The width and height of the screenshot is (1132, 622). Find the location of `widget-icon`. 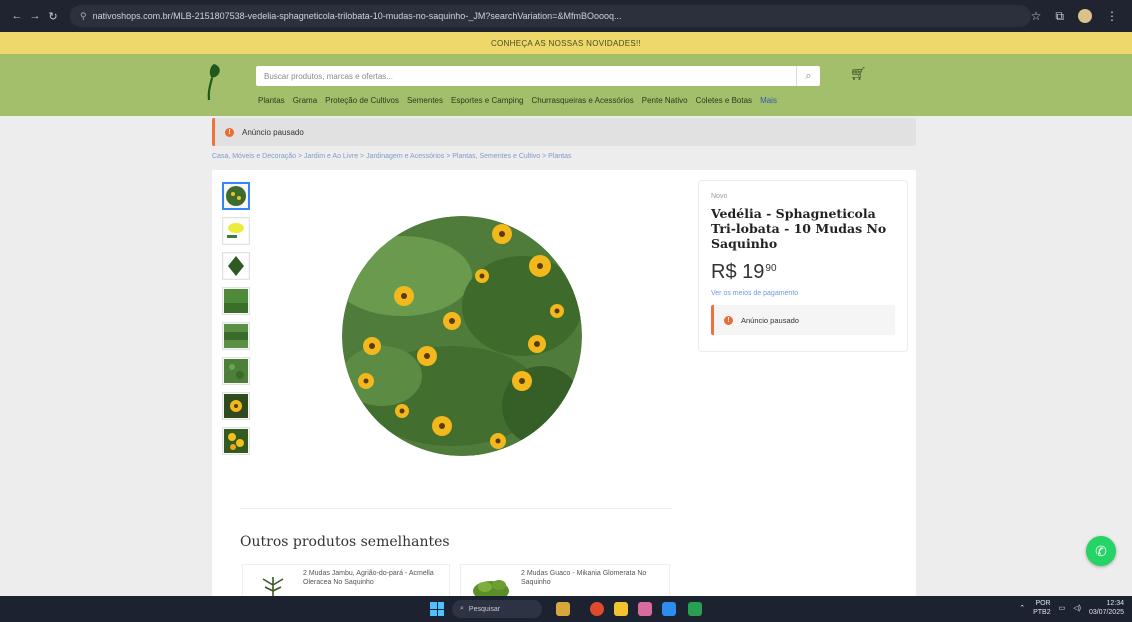

widget-icon is located at coordinates (563, 609).